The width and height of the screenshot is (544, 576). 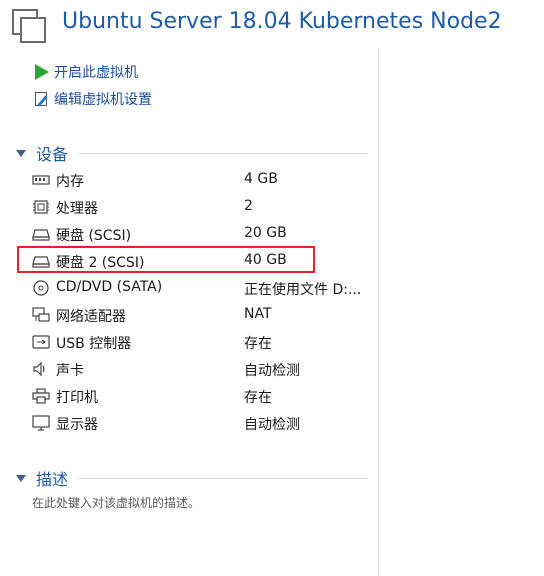 I want to click on monitor-icon, so click(x=41, y=423).